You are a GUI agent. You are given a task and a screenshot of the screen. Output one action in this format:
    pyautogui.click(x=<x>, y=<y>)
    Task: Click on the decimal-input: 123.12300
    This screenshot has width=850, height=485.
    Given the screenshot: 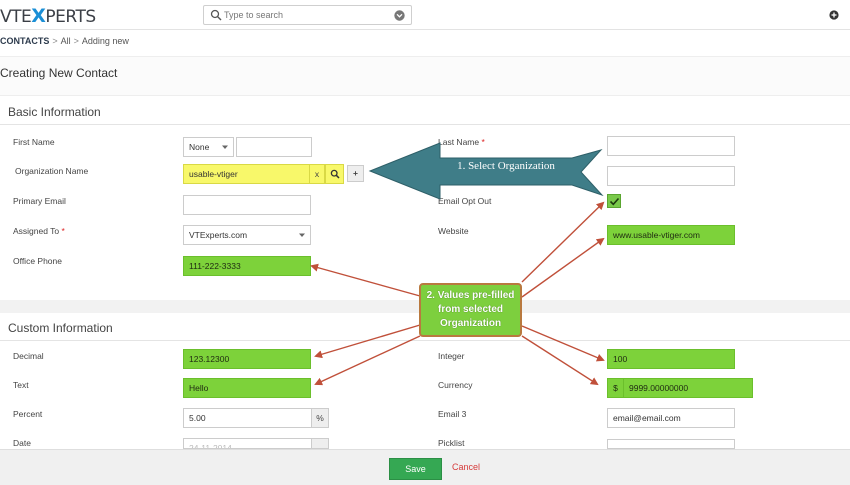 What is the action you would take?
    pyautogui.click(x=247, y=359)
    